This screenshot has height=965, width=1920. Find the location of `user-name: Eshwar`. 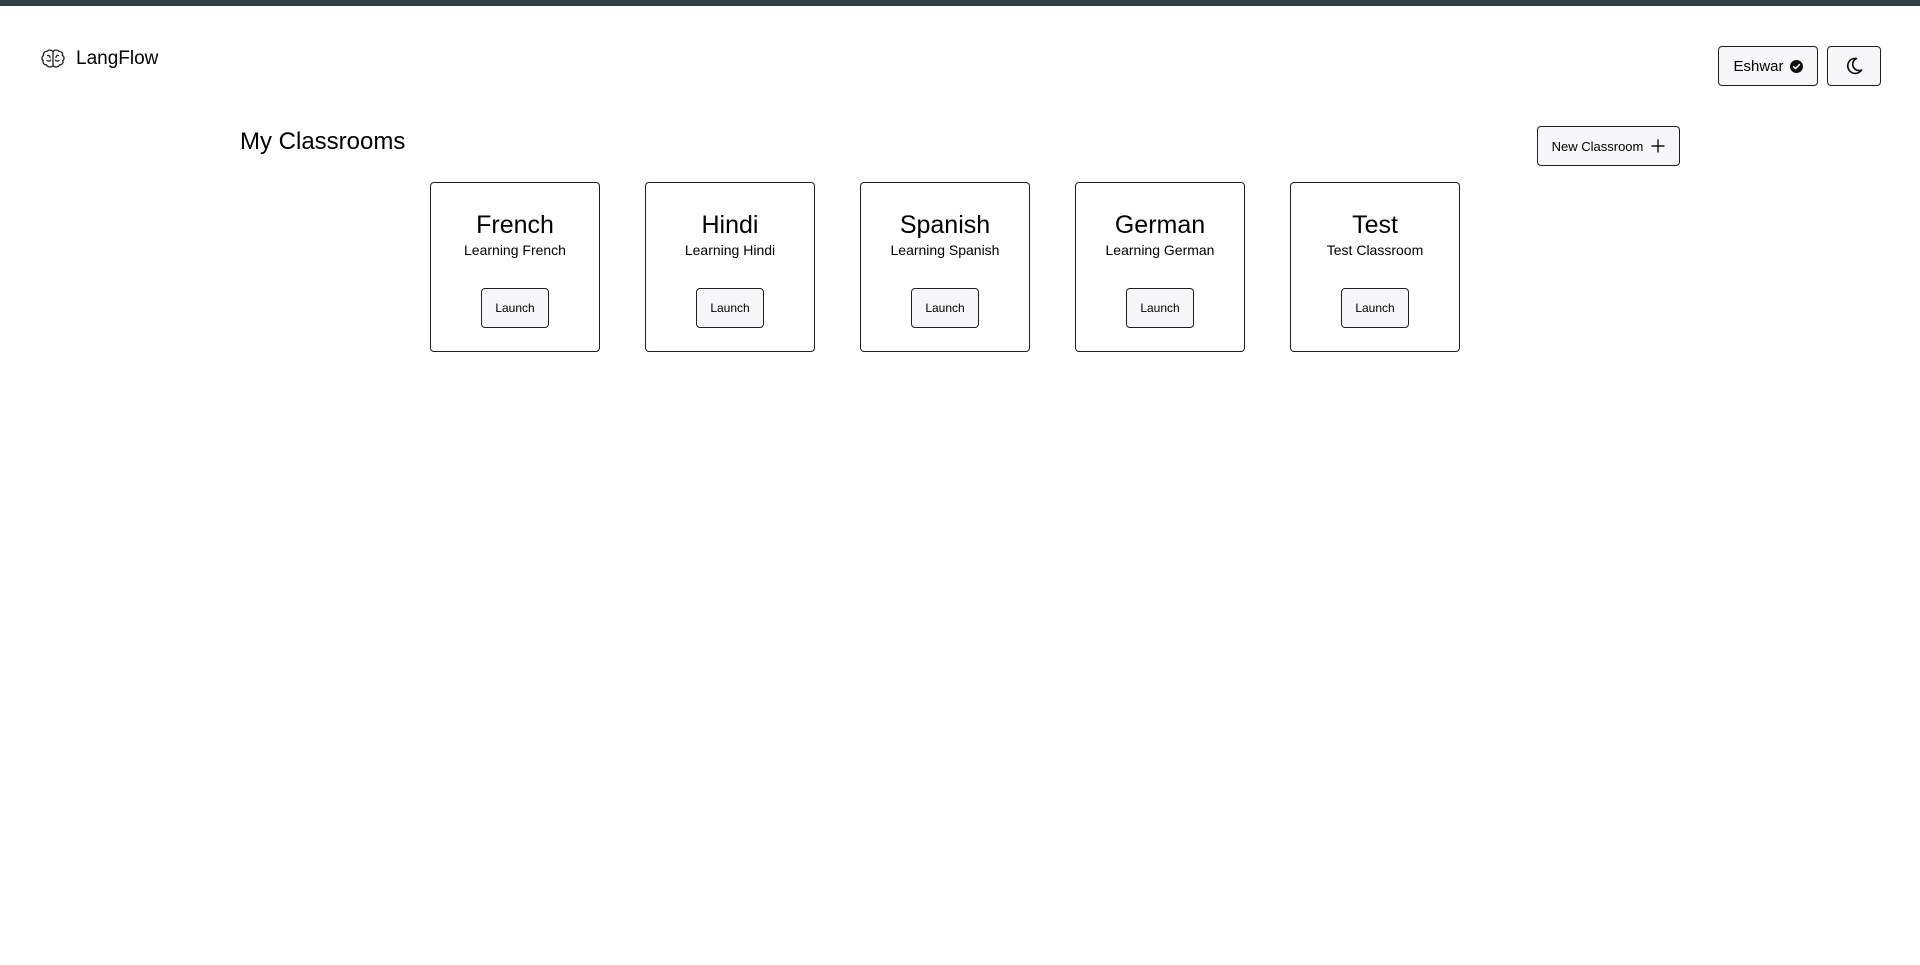

user-name: Eshwar is located at coordinates (1758, 66).